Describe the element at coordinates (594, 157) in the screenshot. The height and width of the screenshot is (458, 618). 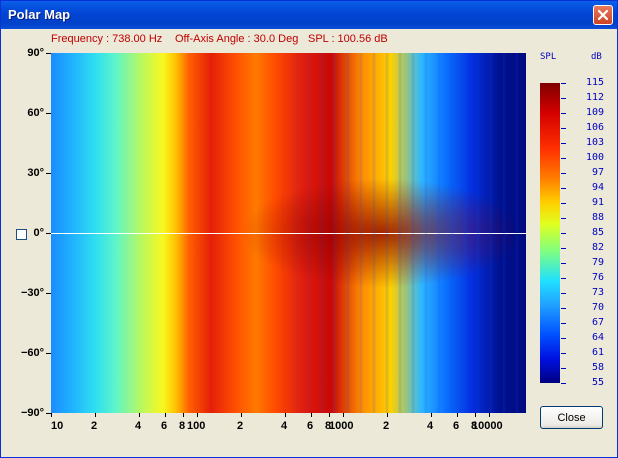
I see `colorbar-tick-label: 100` at that location.